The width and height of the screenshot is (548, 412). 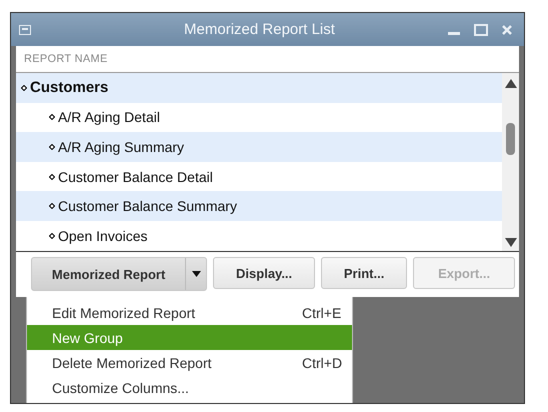 I want to click on report-name: A/R Aging Summary, so click(x=121, y=146).